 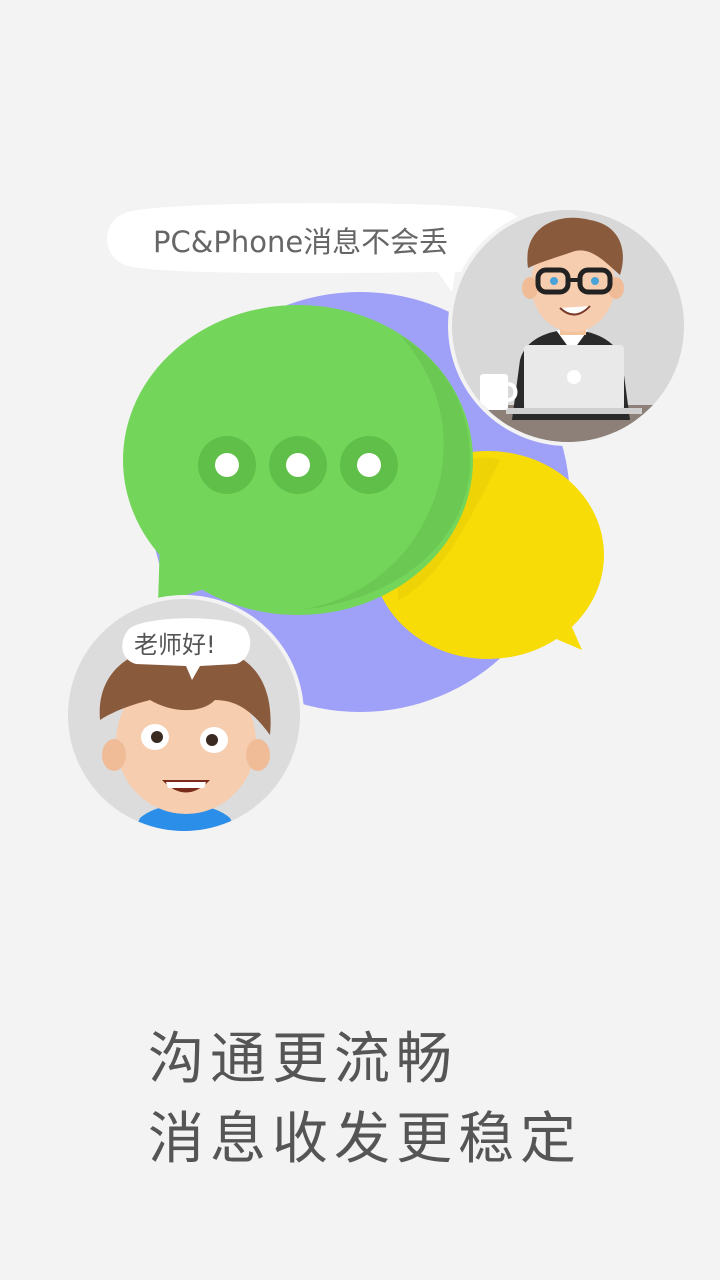 I want to click on green-chat-bubble-icon, so click(x=298, y=460).